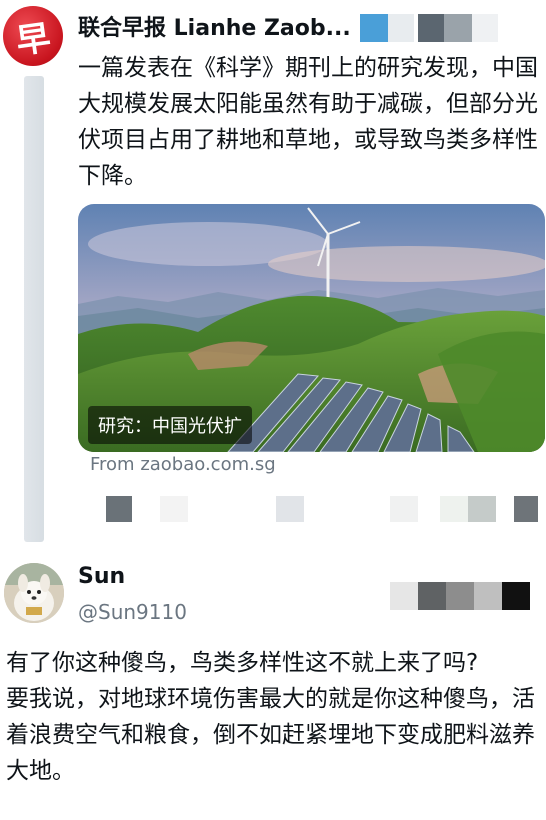 The width and height of the screenshot is (546, 820). I want to click on reply-author-handle: @Sun9110, so click(132, 612).